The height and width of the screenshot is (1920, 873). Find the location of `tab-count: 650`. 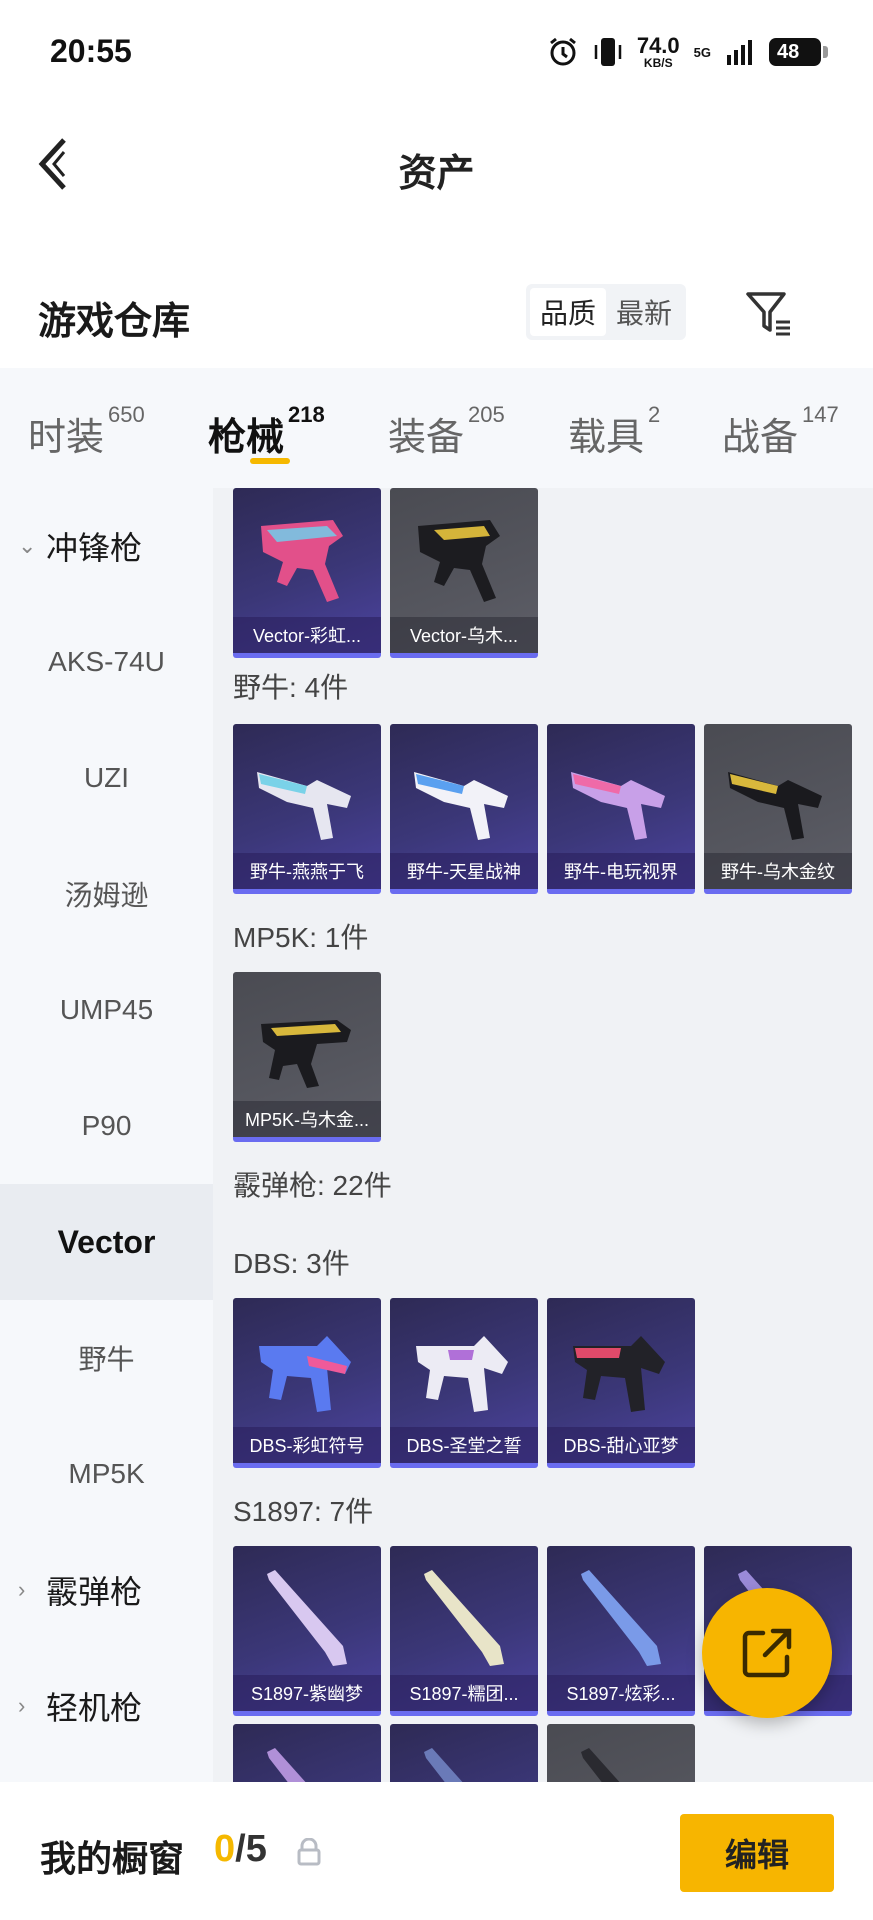

tab-count: 650 is located at coordinates (126, 414).